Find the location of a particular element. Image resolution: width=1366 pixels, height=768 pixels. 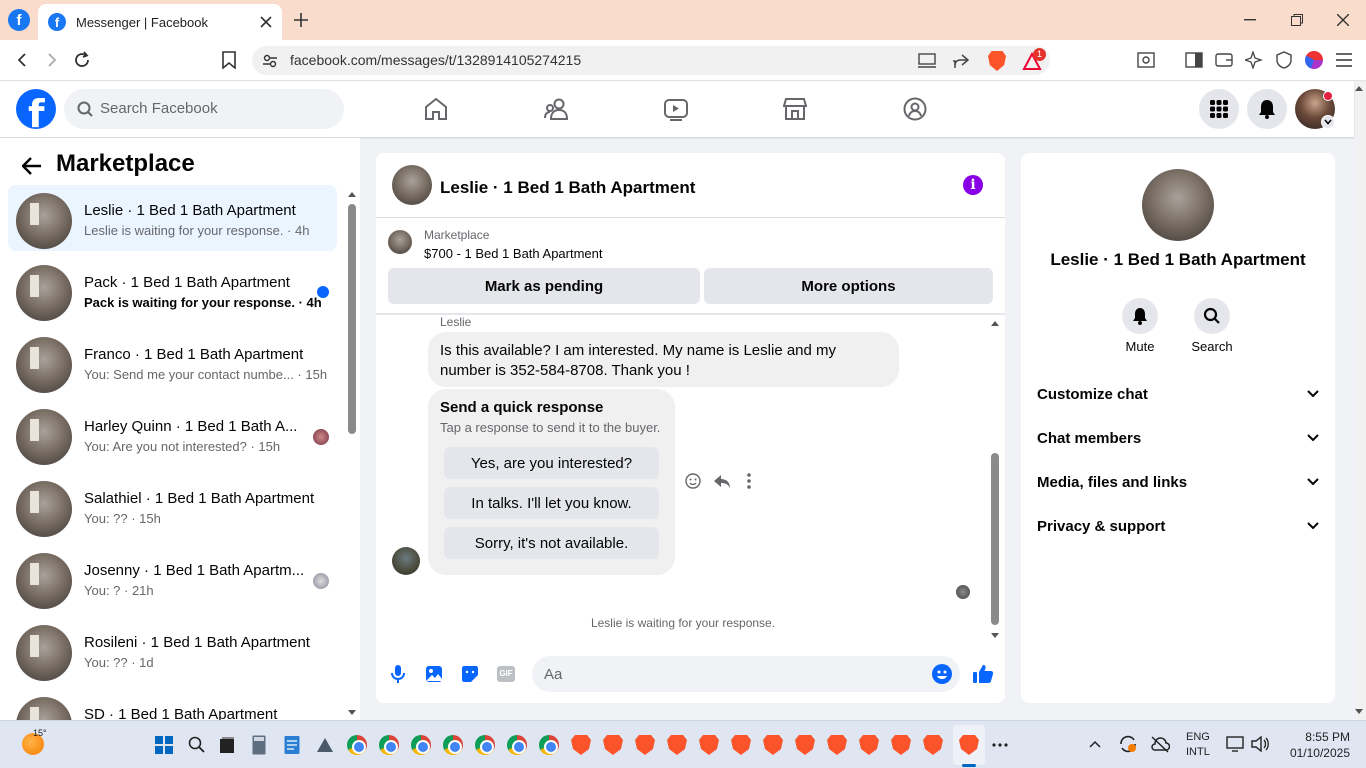

reply-icon is located at coordinates (722, 481).